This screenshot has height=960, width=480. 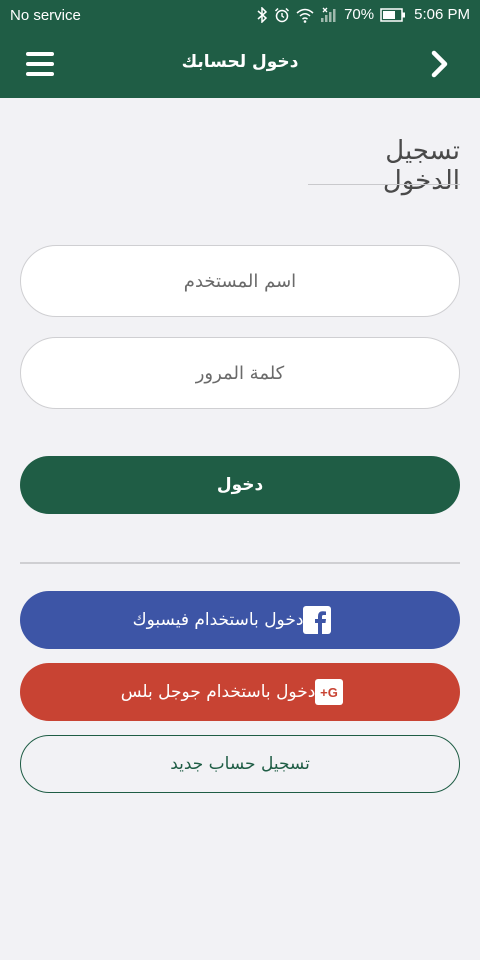 What do you see at coordinates (305, 15) in the screenshot?
I see `wifi-icon` at bounding box center [305, 15].